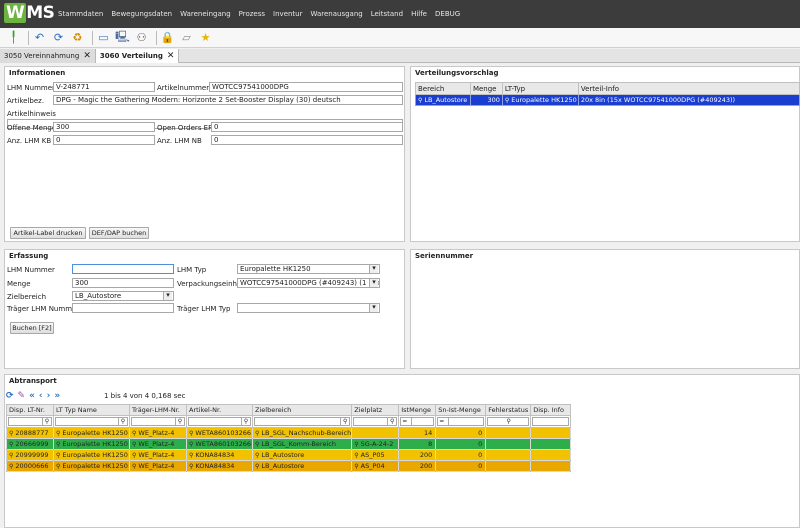  What do you see at coordinates (22, 396) in the screenshot?
I see `edit-icon: ✎` at bounding box center [22, 396].